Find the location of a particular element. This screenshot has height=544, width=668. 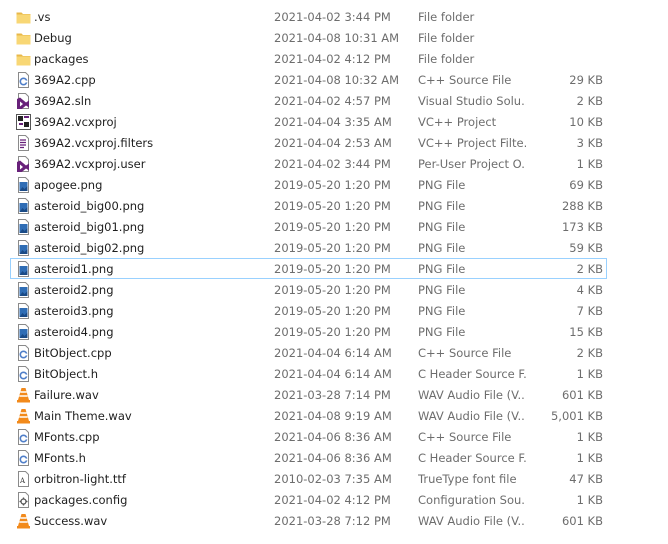

file-name: apogee.png is located at coordinates (68, 185).